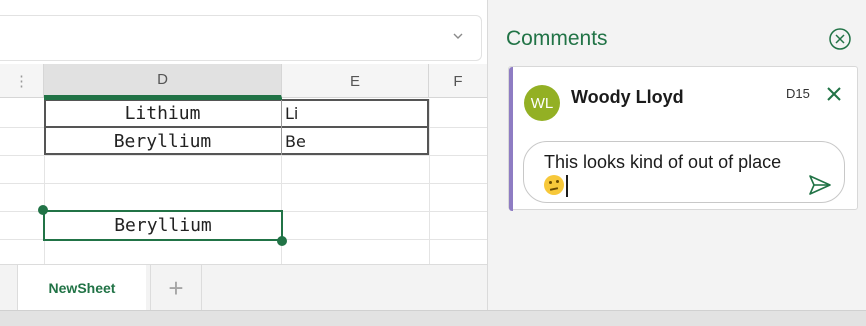 This screenshot has width=866, height=326. Describe the element at coordinates (82, 288) in the screenshot. I see `tab-newsheet: NewSheet` at that location.